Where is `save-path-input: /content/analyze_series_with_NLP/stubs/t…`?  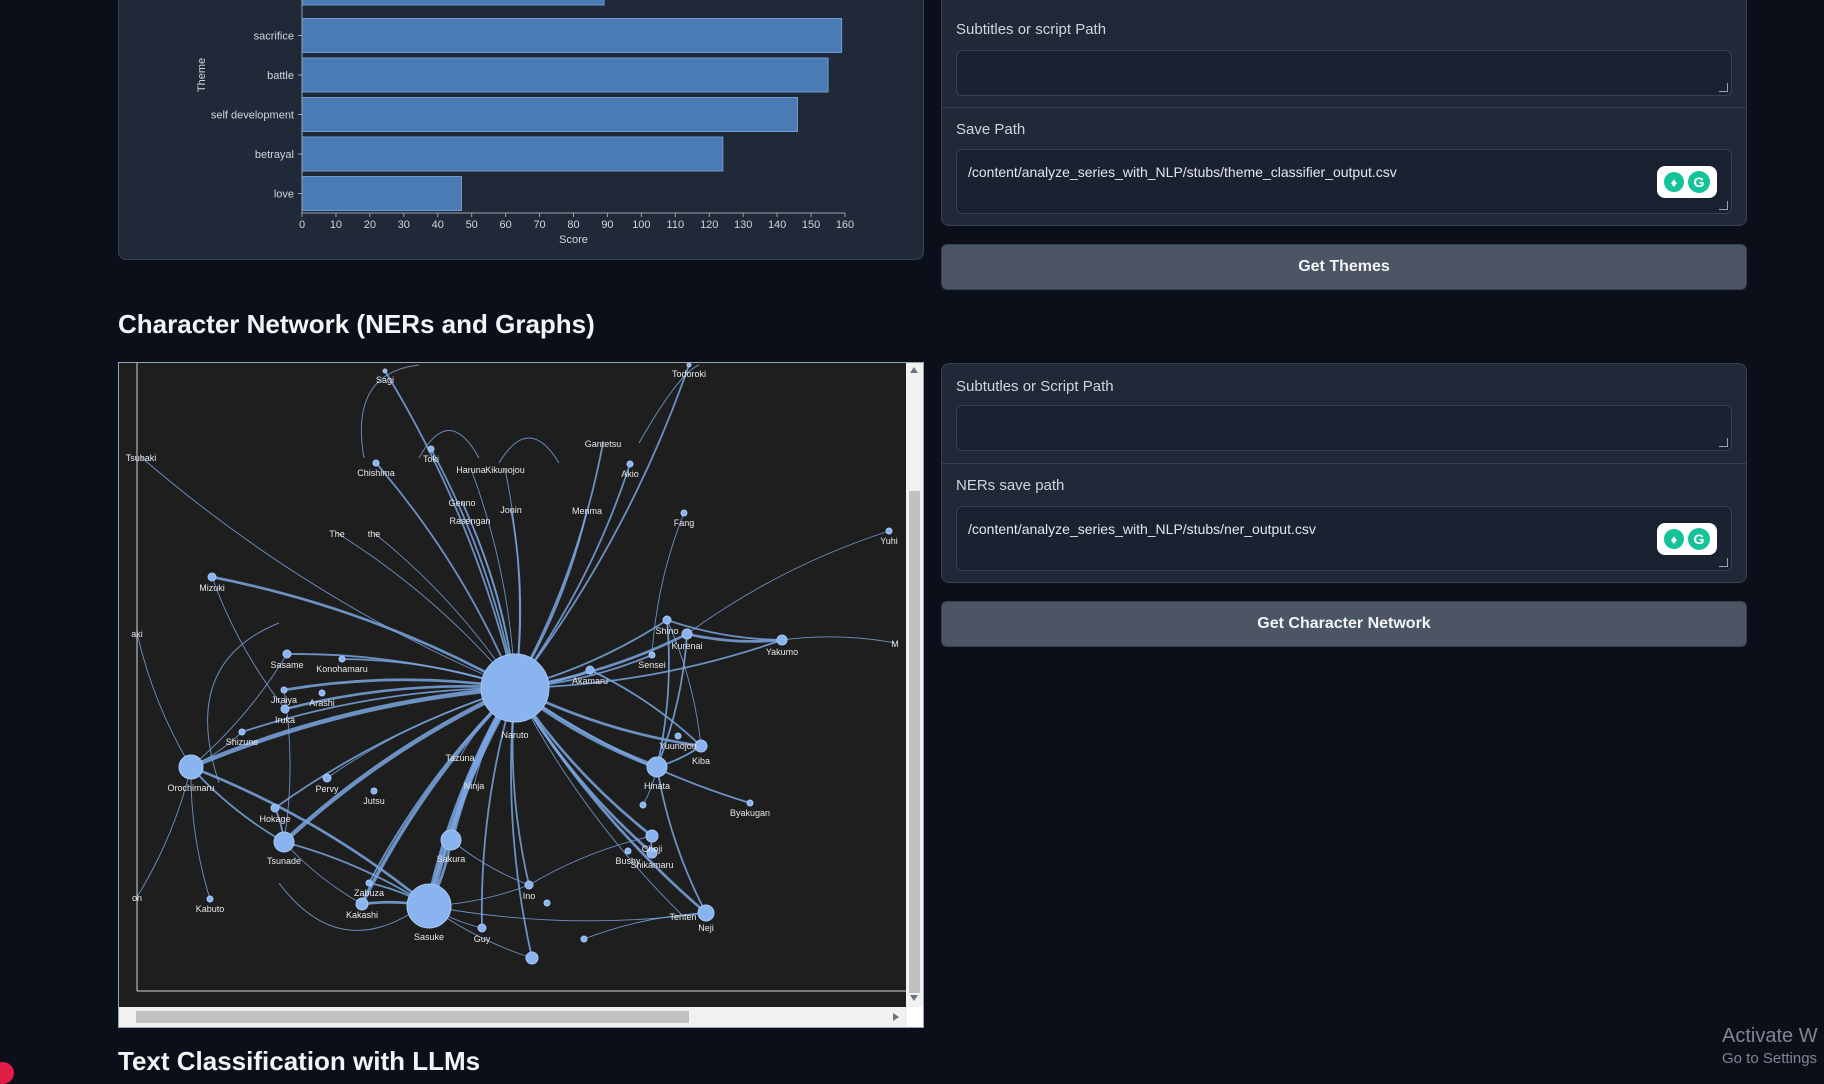
save-path-input: /content/analyze_series_with_NLP/stubs/t… is located at coordinates (1344, 181).